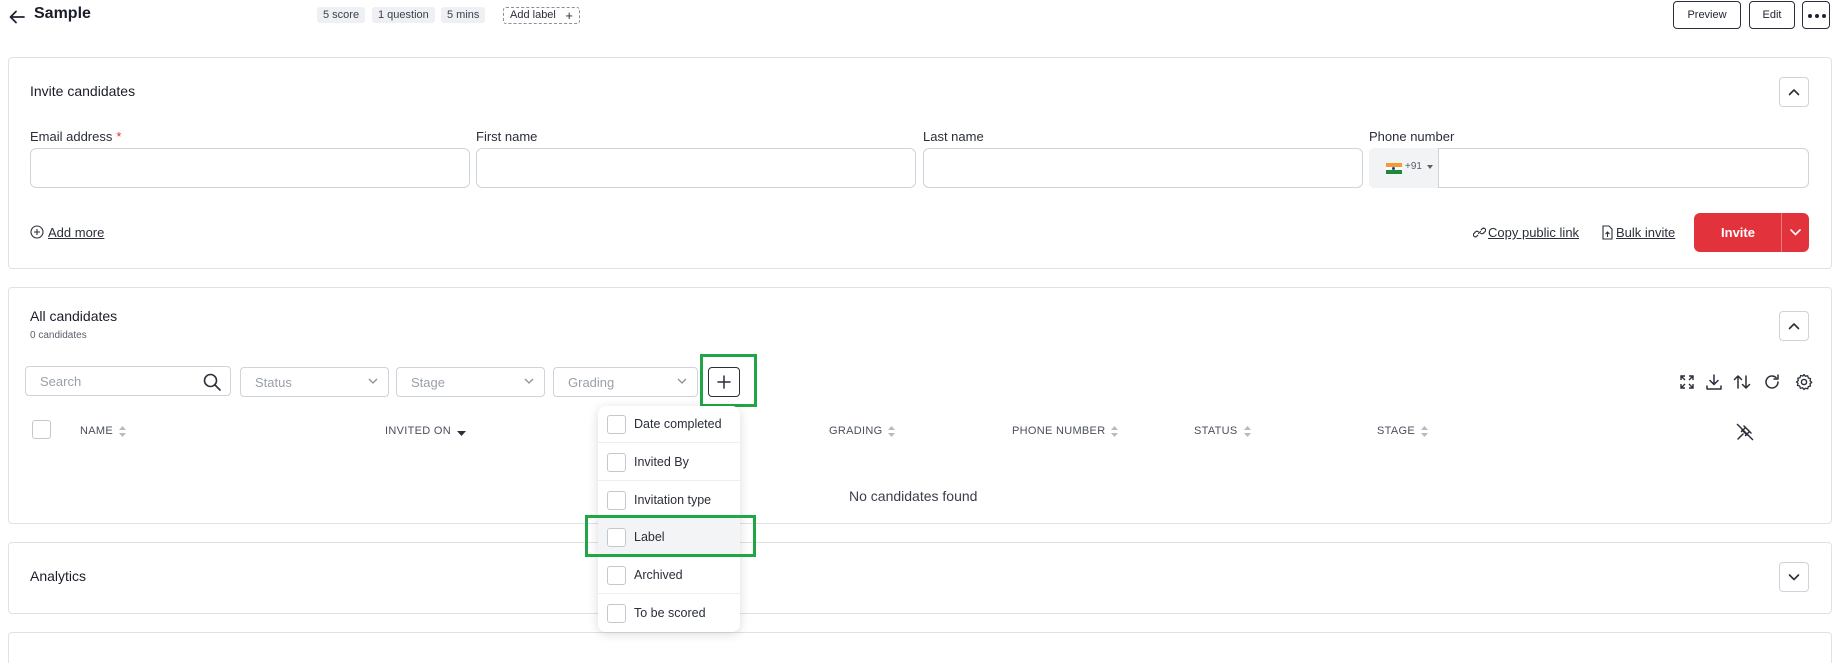 Image resolution: width=1840 pixels, height=663 pixels. I want to click on page-title: Sample, so click(62, 13).